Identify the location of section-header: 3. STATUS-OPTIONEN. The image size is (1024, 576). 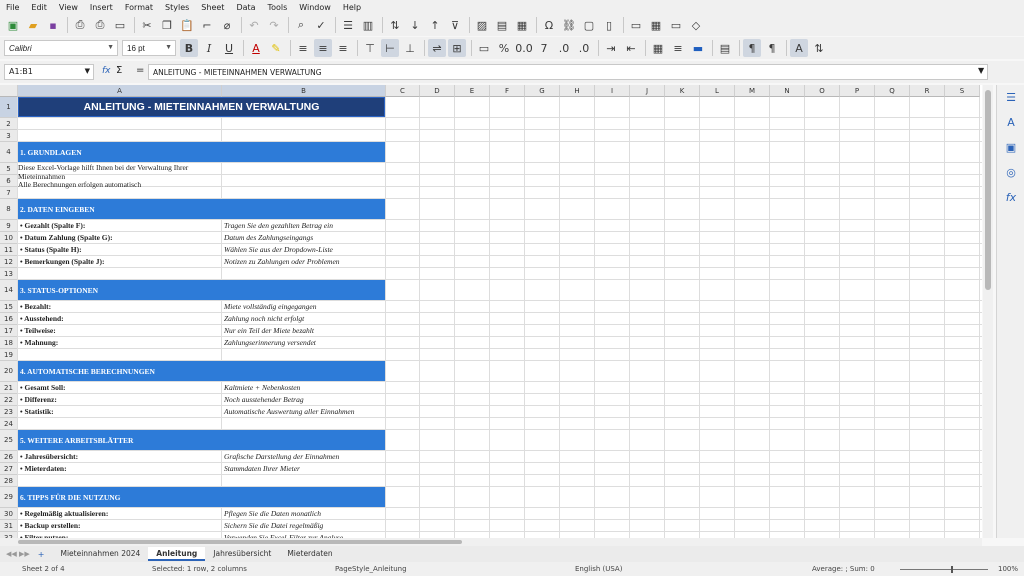
(201, 290).